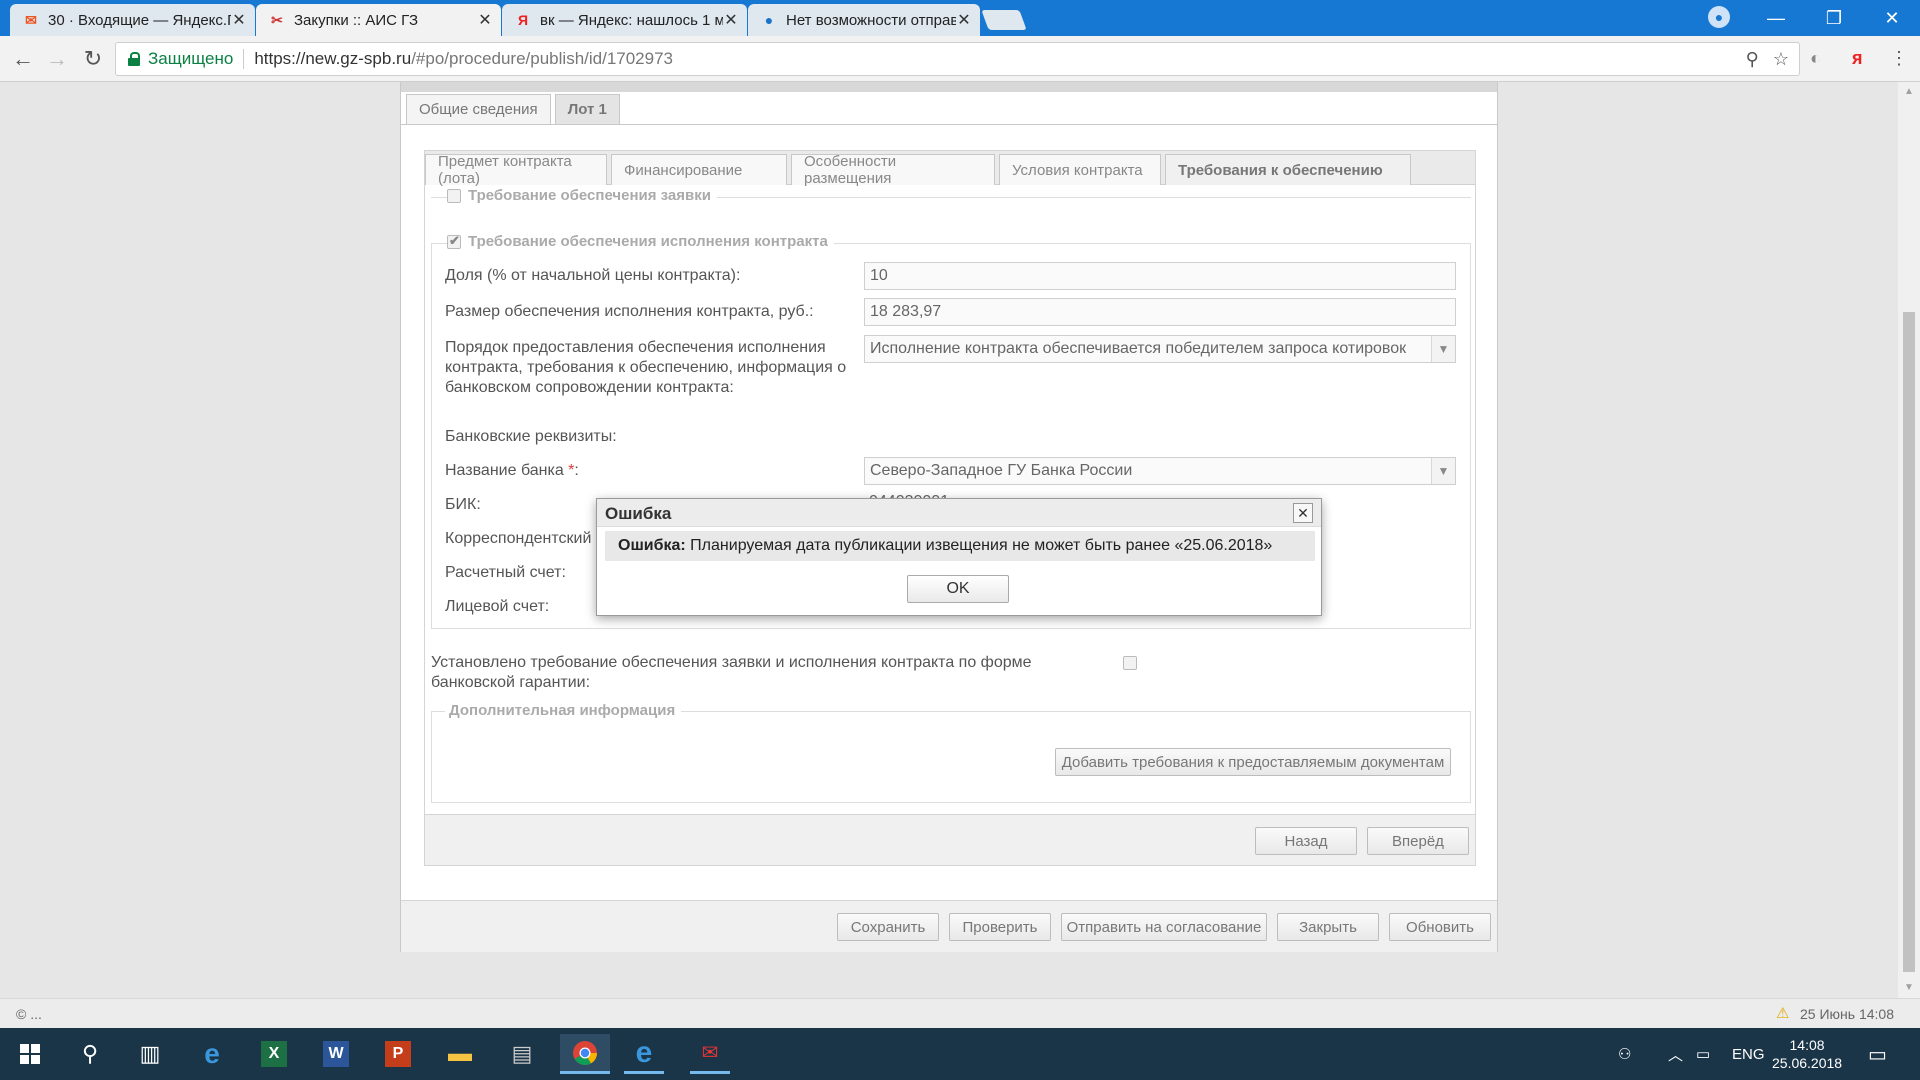 The height and width of the screenshot is (1080, 1920). I want to click on menu-icon: ⋮, so click(1899, 58).